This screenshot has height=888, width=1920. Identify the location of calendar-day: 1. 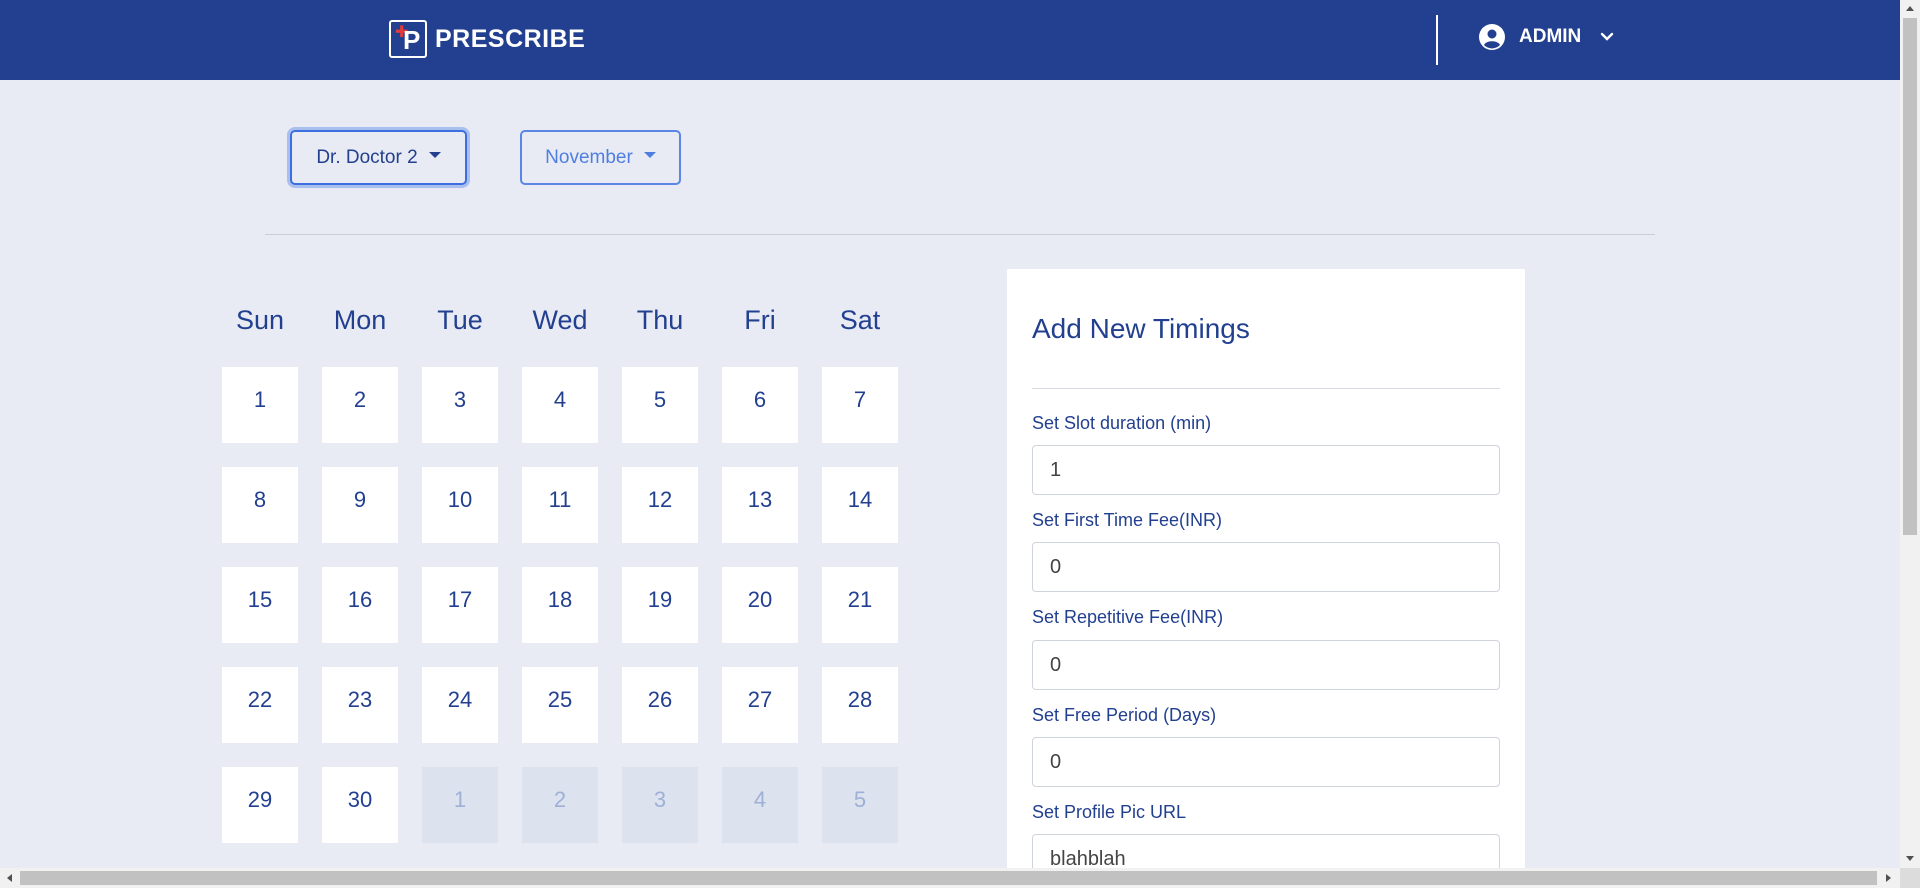
(260, 405).